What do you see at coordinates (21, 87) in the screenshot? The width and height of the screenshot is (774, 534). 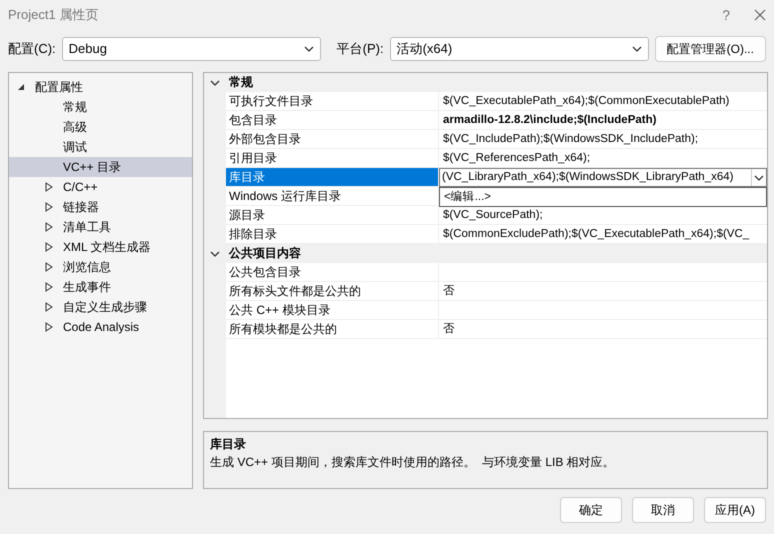 I see `expanded-triangle-icon` at bounding box center [21, 87].